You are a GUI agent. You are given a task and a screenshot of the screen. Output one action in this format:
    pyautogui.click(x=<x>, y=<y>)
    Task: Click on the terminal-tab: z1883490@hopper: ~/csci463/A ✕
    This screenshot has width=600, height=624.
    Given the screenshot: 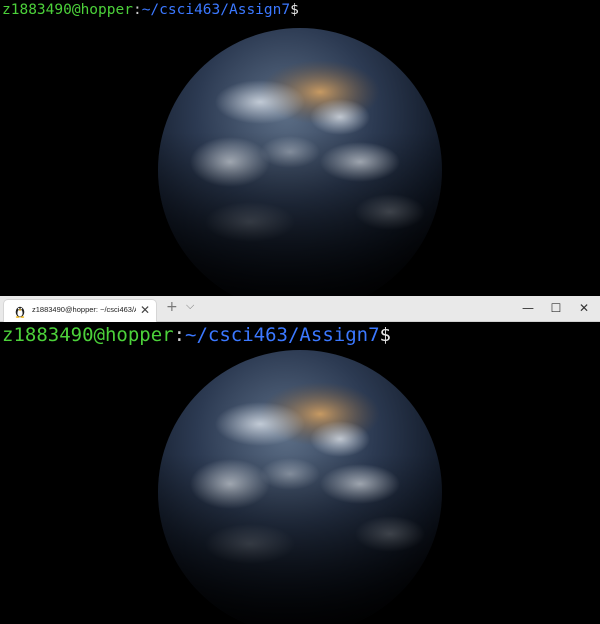 What is the action you would take?
    pyautogui.click(x=80, y=311)
    